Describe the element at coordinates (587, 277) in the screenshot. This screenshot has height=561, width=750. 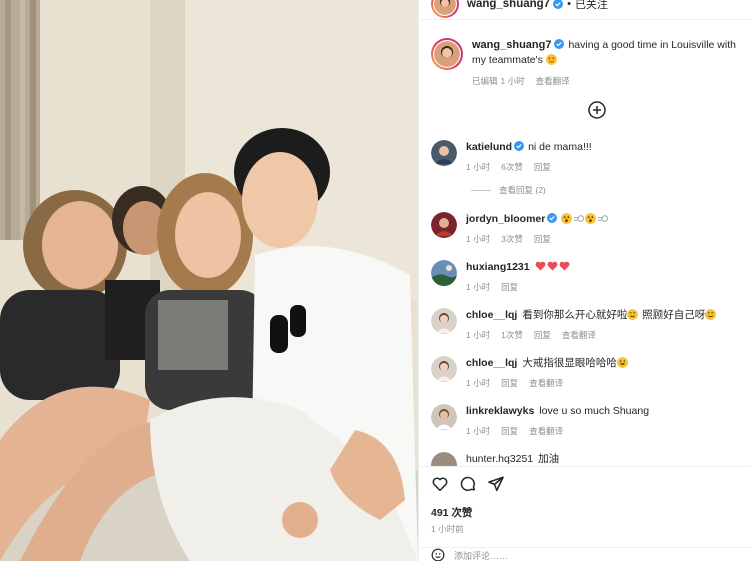
I see `comment-item: huxiang1231 1 小时 回复` at that location.